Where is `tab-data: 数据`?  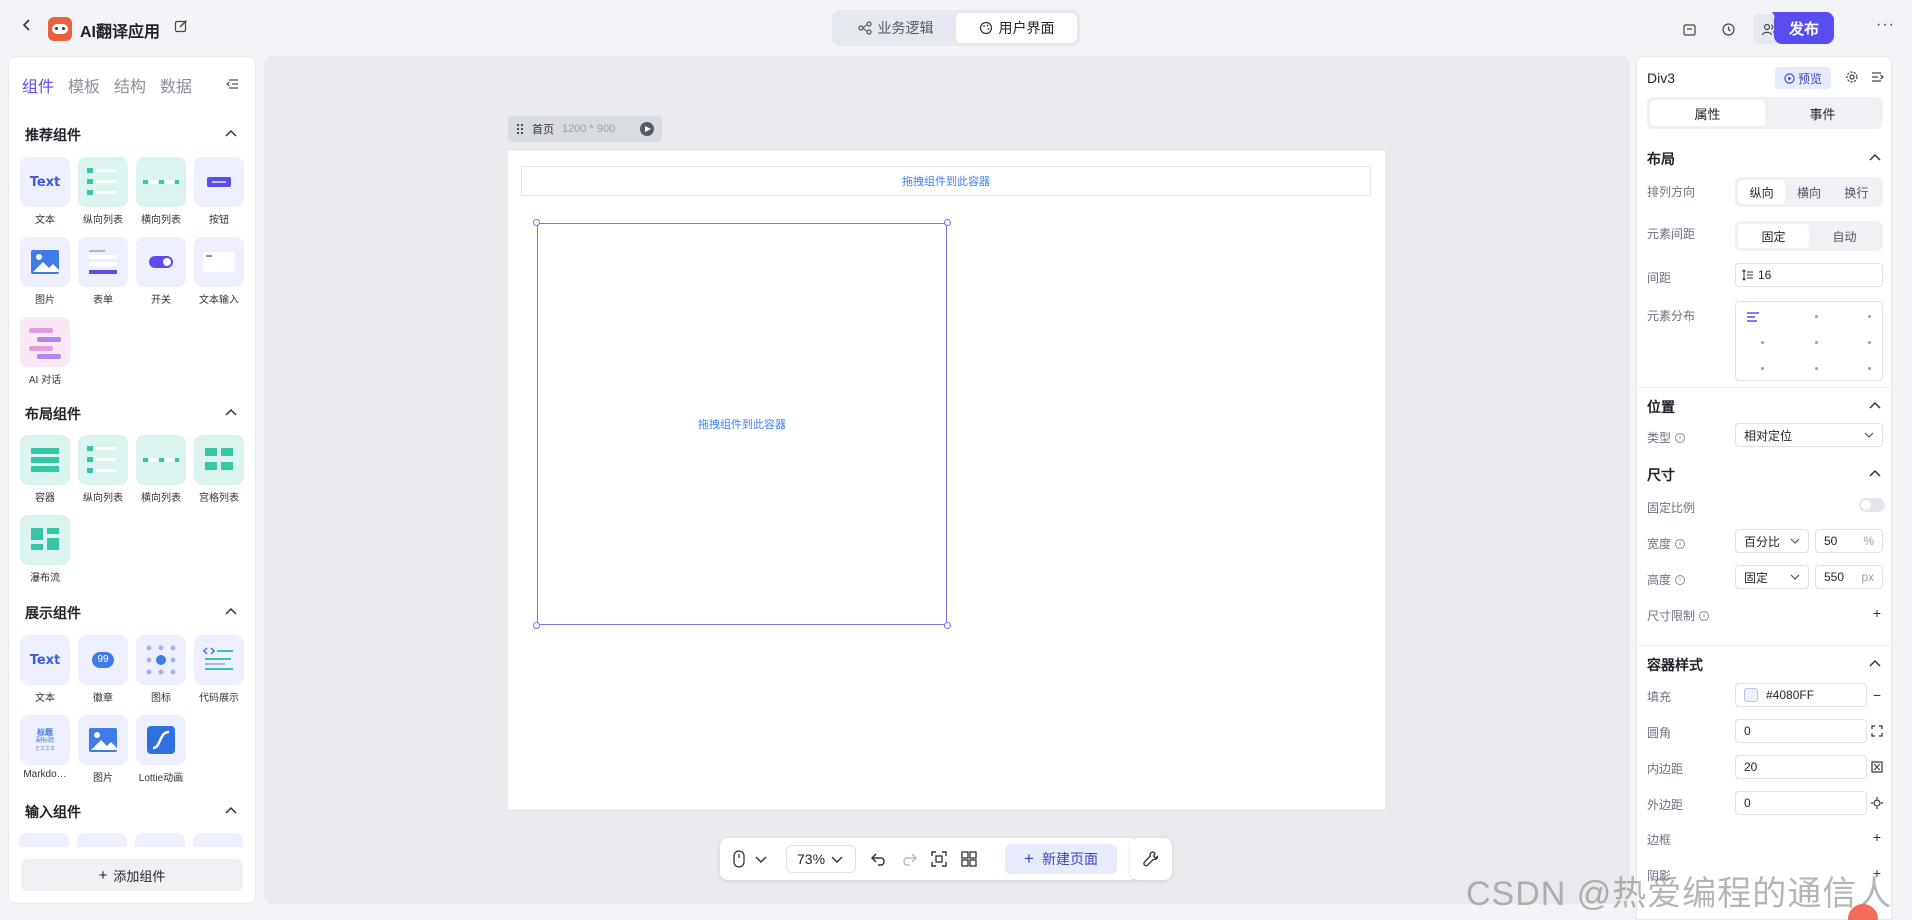 tab-data: 数据 is located at coordinates (176, 85).